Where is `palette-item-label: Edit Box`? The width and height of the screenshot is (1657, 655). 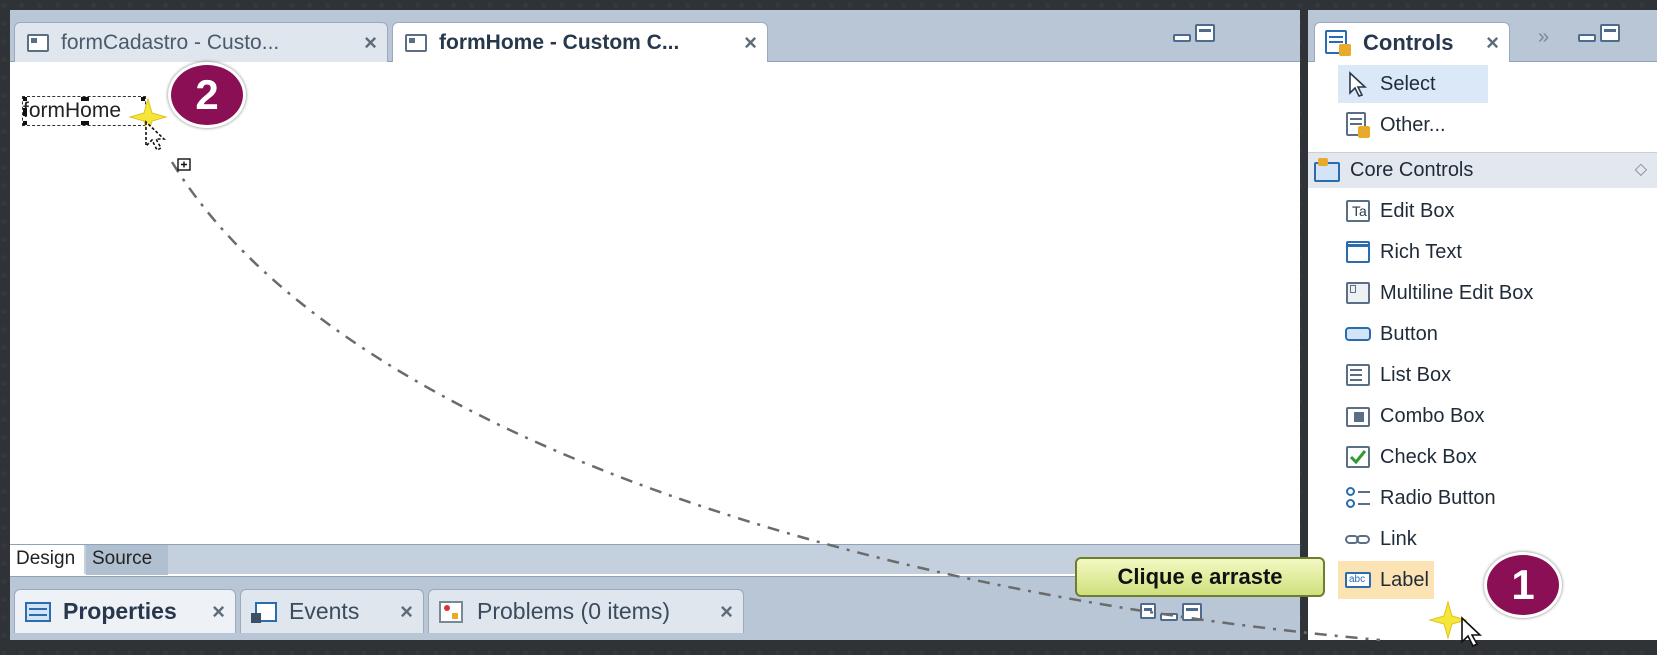 palette-item-label: Edit Box is located at coordinates (1417, 210).